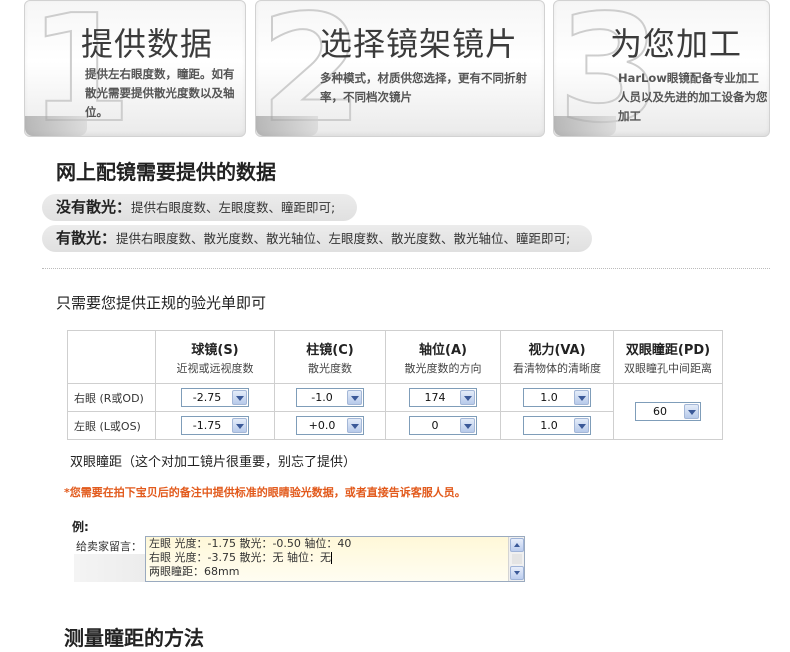 This screenshot has width=790, height=652. I want to click on pill-text: 提供右眼度数、左眼度数、瞳距即可;, so click(233, 207).